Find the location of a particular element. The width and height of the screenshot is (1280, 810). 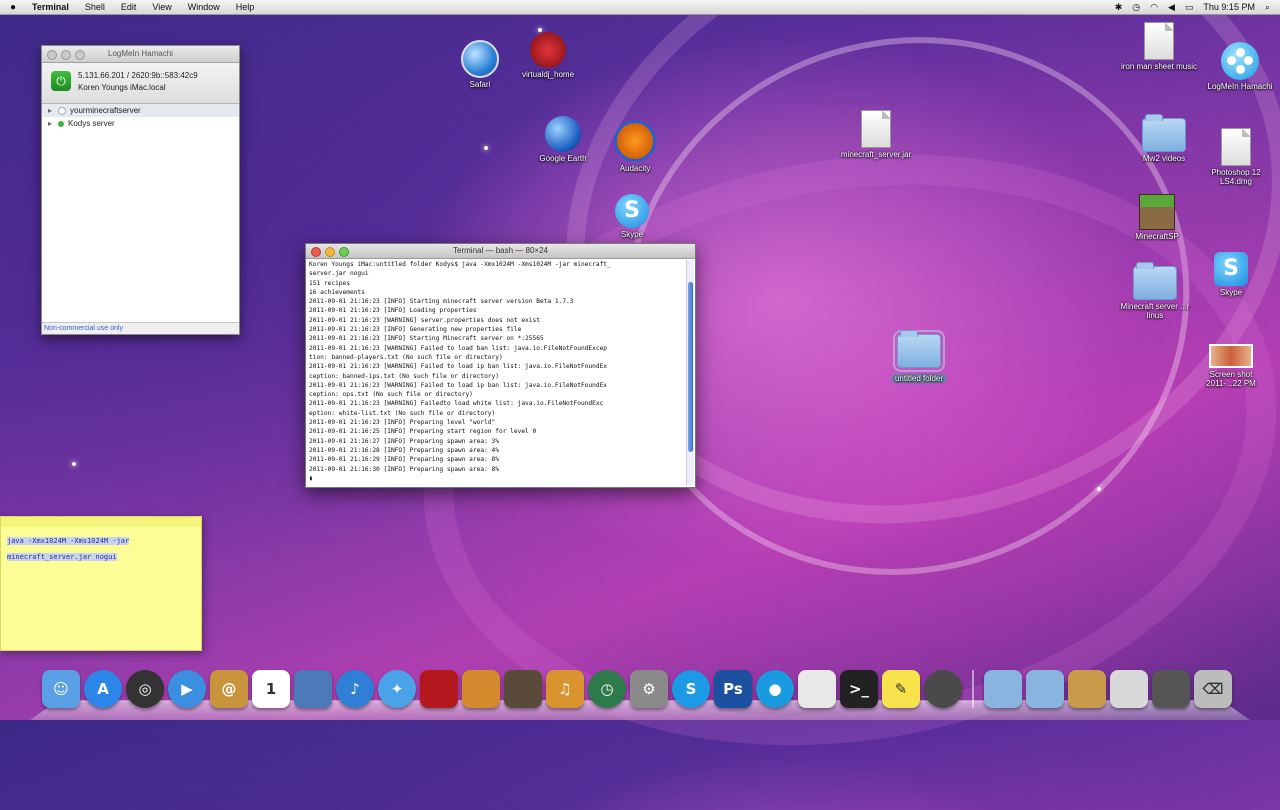

power-icon: ⏻ is located at coordinates (61, 81).